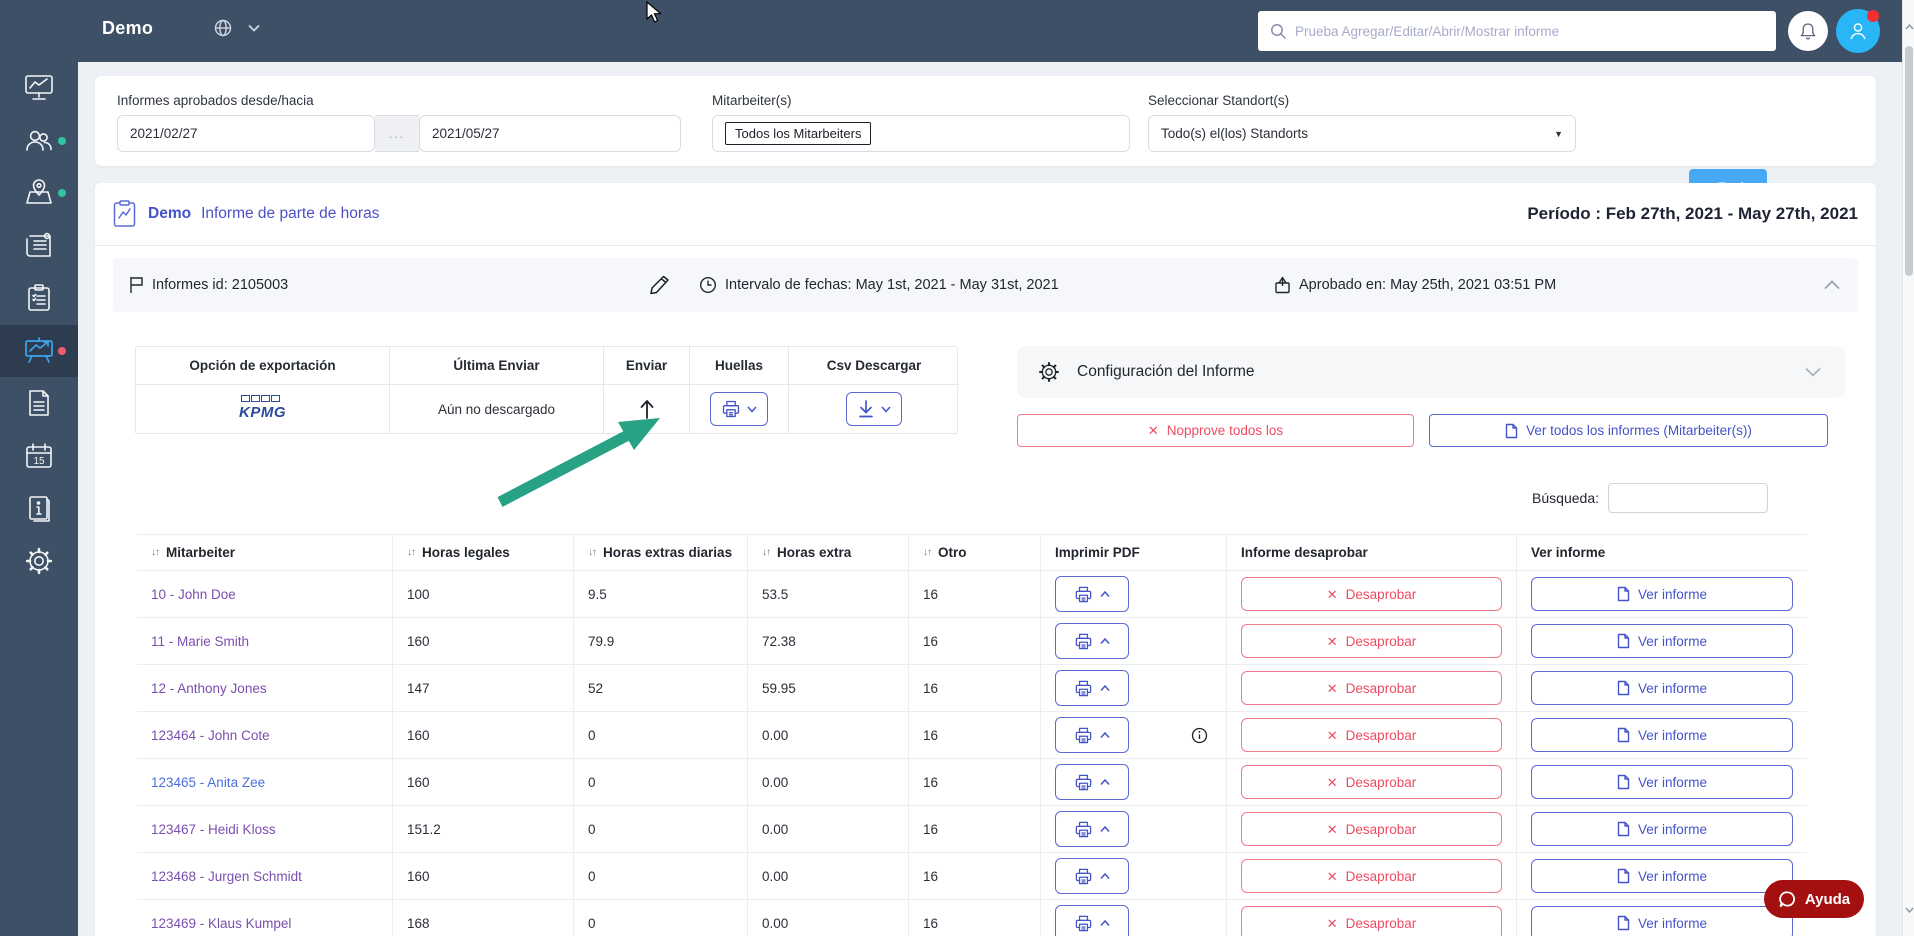 The image size is (1914, 936). What do you see at coordinates (1083, 876) in the screenshot?
I see `printer-icon` at bounding box center [1083, 876].